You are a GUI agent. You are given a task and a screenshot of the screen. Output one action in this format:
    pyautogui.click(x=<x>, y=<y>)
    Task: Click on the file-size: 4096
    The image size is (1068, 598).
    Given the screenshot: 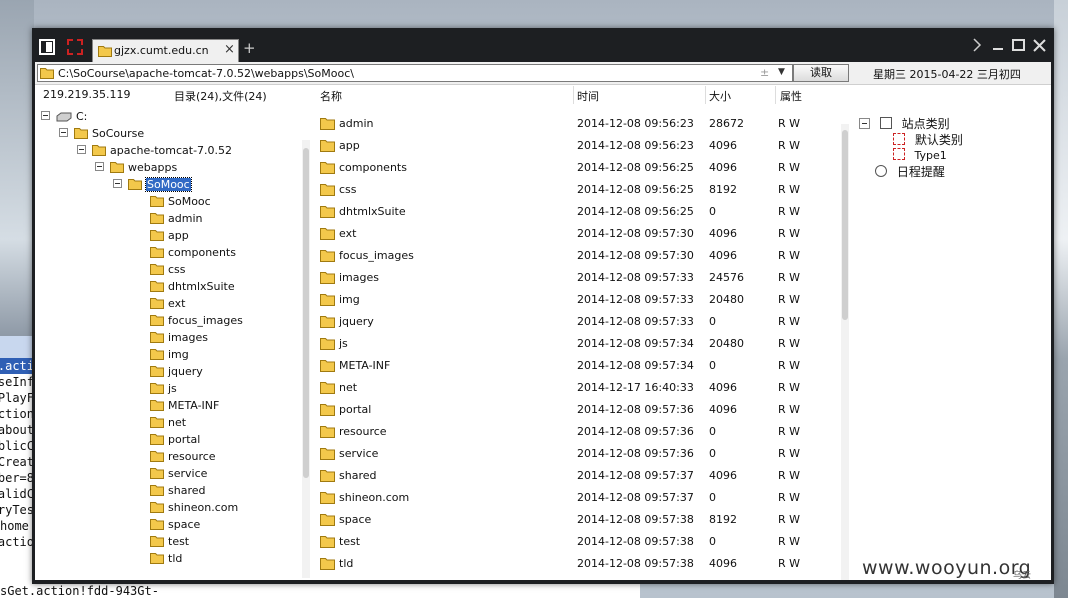 What is the action you would take?
    pyautogui.click(x=723, y=145)
    